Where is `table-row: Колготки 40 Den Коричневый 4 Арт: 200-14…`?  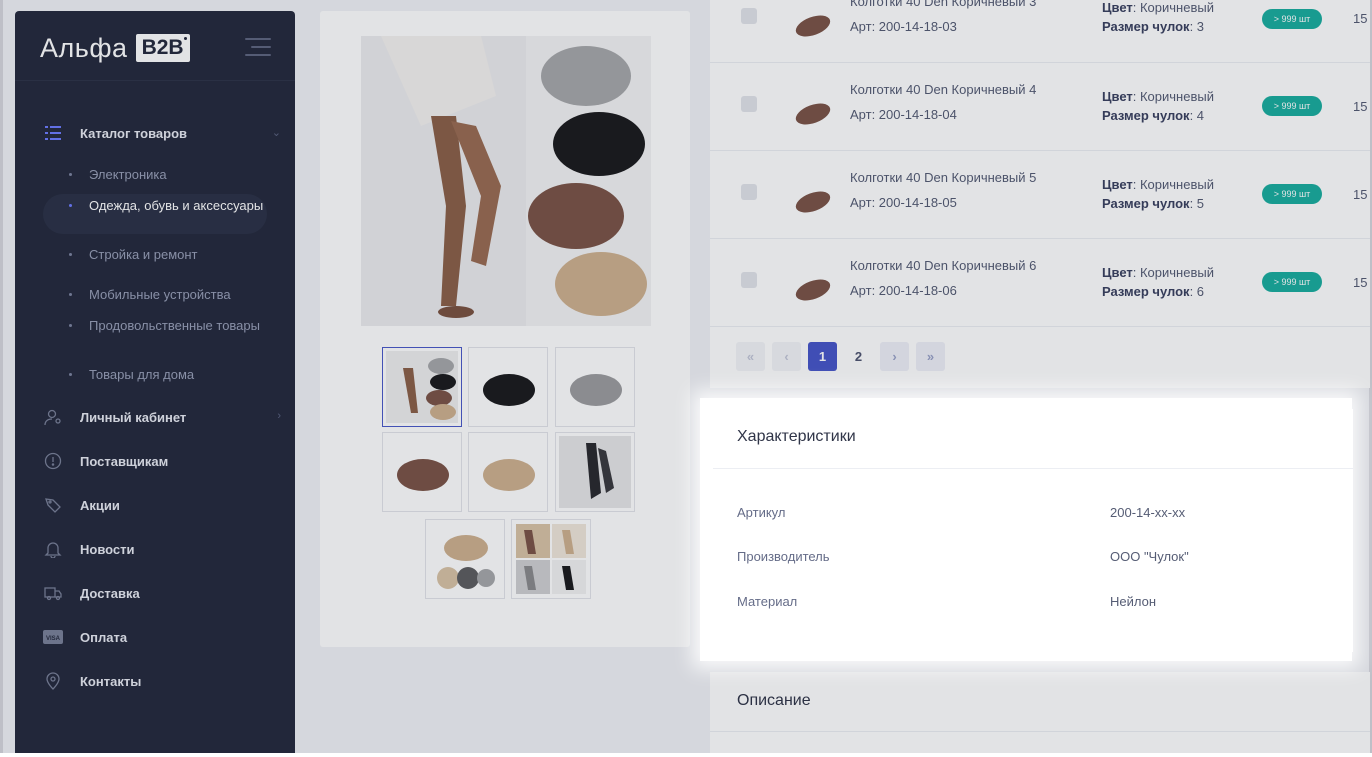
table-row: Колготки 40 Den Коричневый 4 Арт: 200-14… is located at coordinates (1040, 106).